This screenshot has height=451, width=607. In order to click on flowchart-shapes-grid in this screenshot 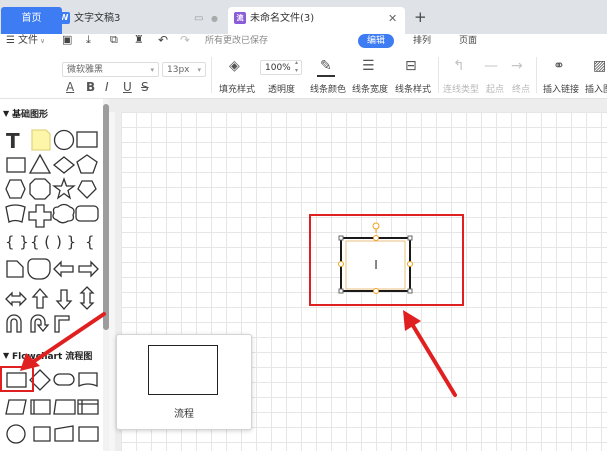, I will do `click(49, 405)`.